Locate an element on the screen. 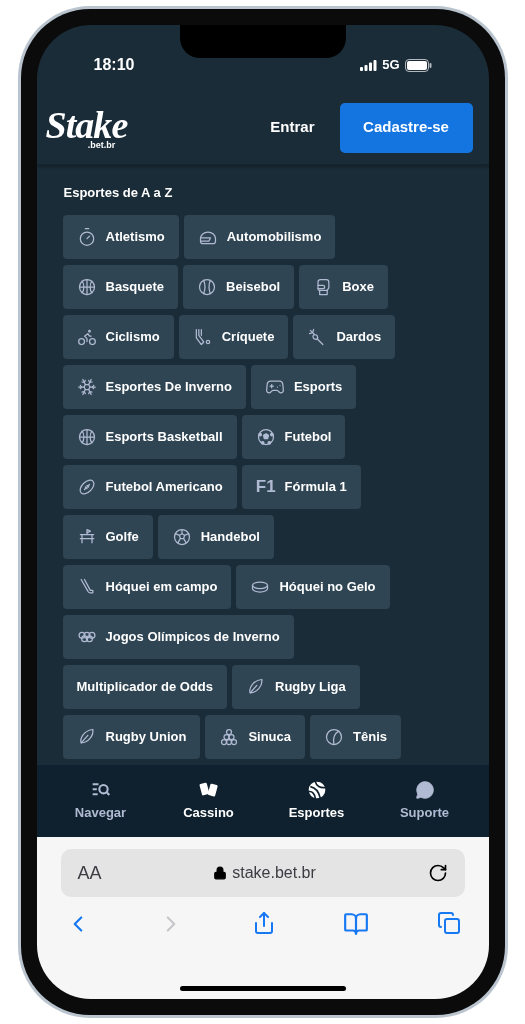 Image resolution: width=525 pixels, height=1024 pixels. sport-chip: Rugby Union is located at coordinates (131, 736).